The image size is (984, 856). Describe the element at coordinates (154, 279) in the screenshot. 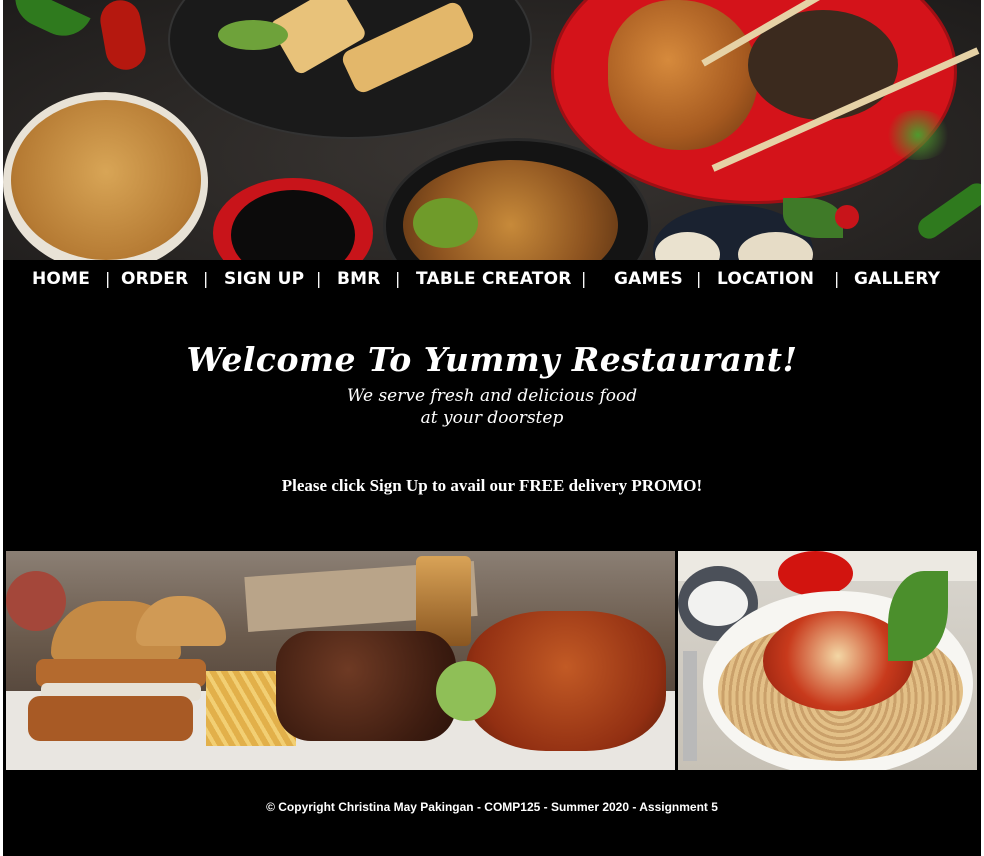

I see `nav-order: ORDER` at that location.